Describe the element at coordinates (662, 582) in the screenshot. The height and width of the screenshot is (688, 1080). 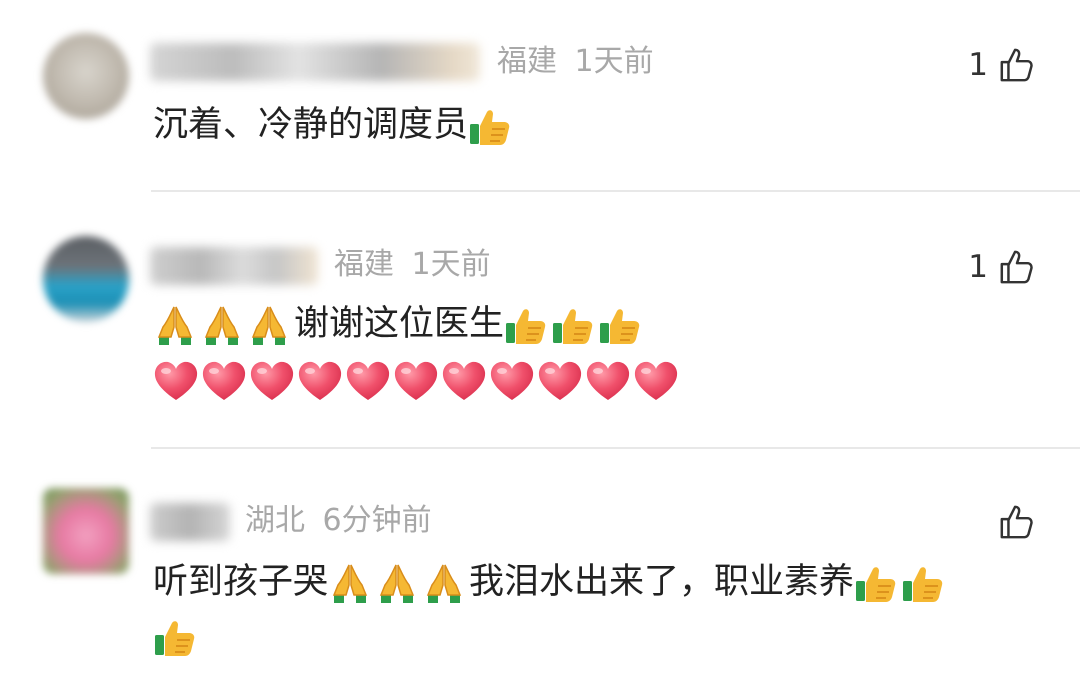
I see `comment-text-content: 我泪水出来了，职业素养` at that location.